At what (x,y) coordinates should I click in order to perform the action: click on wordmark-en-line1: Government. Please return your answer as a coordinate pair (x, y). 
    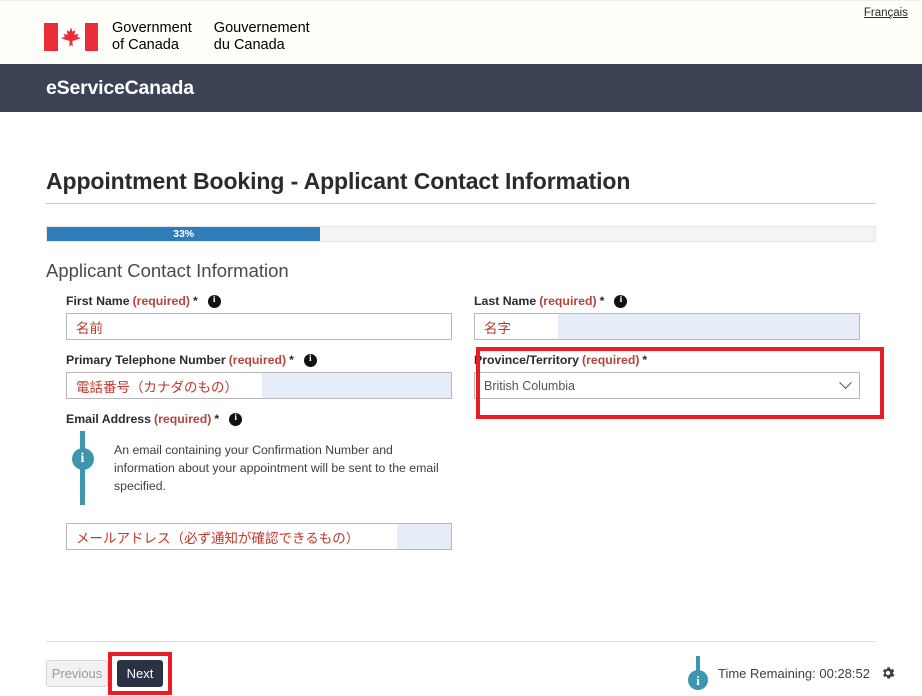
    Looking at the image, I should click on (152, 28).